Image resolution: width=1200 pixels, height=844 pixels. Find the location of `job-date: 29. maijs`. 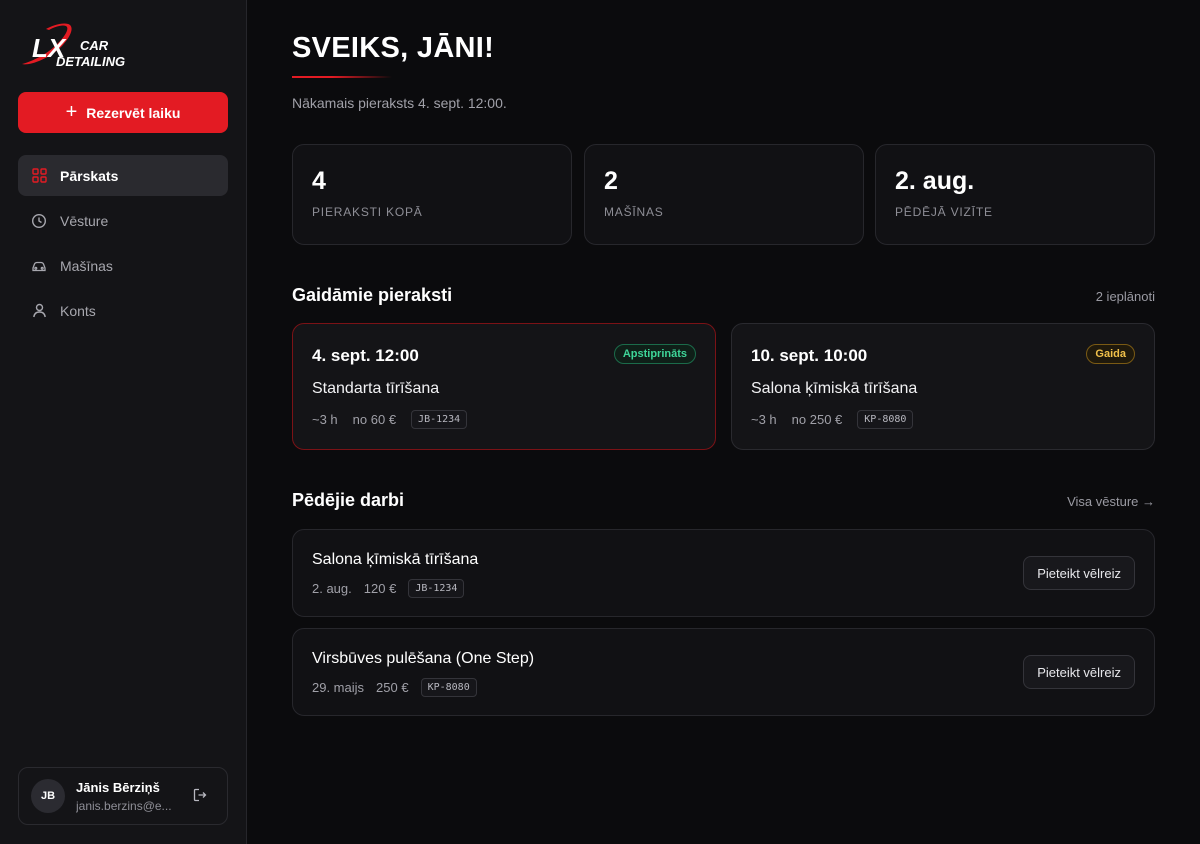

job-date: 29. maijs is located at coordinates (338, 687).